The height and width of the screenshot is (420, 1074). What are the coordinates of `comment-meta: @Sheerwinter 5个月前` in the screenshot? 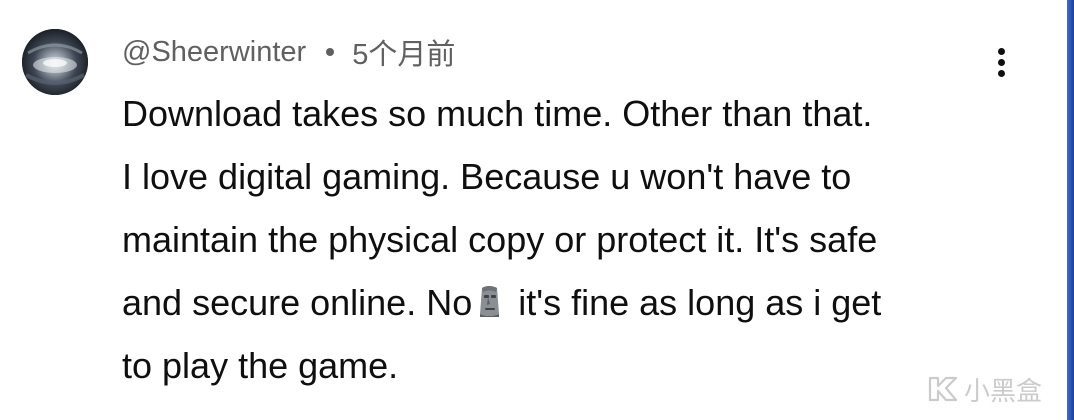 It's located at (288, 52).